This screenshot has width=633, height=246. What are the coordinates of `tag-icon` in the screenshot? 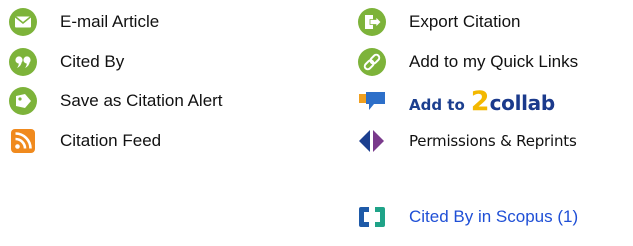 It's located at (23, 101).